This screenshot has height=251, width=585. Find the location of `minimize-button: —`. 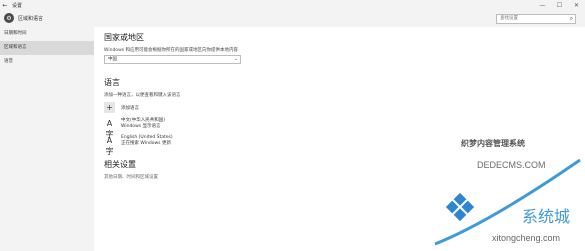

minimize-button: — is located at coordinates (542, 5).